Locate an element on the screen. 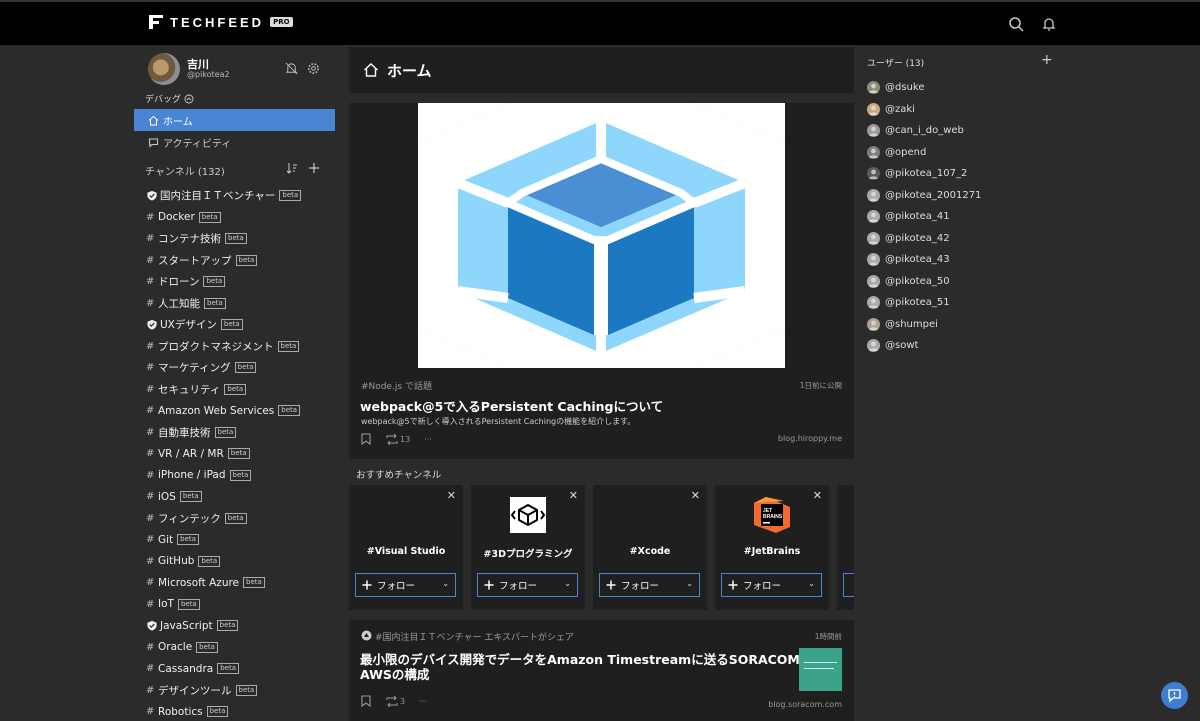 This screenshot has height=721, width=1200. article-source: blog.soracom.com is located at coordinates (805, 704).